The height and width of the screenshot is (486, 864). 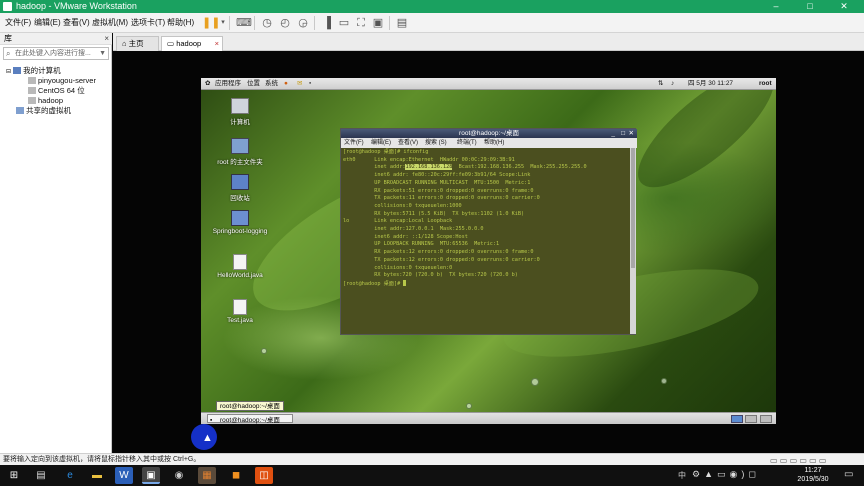 I want to click on menu-file: 文件(F), so click(x=18, y=22).